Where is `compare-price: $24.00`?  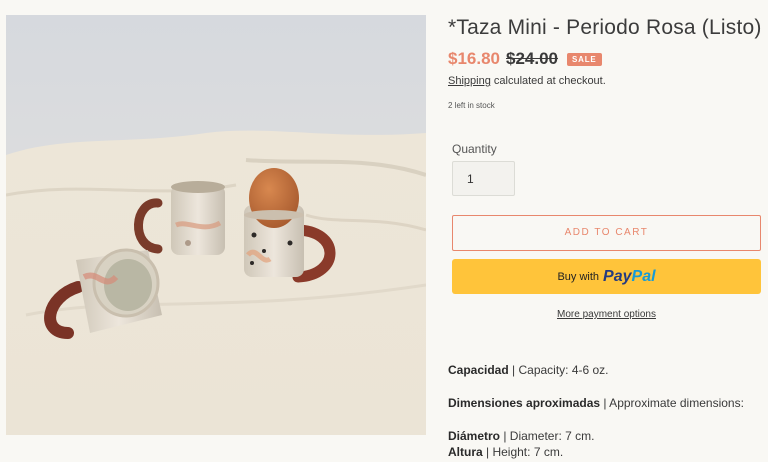
compare-price: $24.00 is located at coordinates (532, 58).